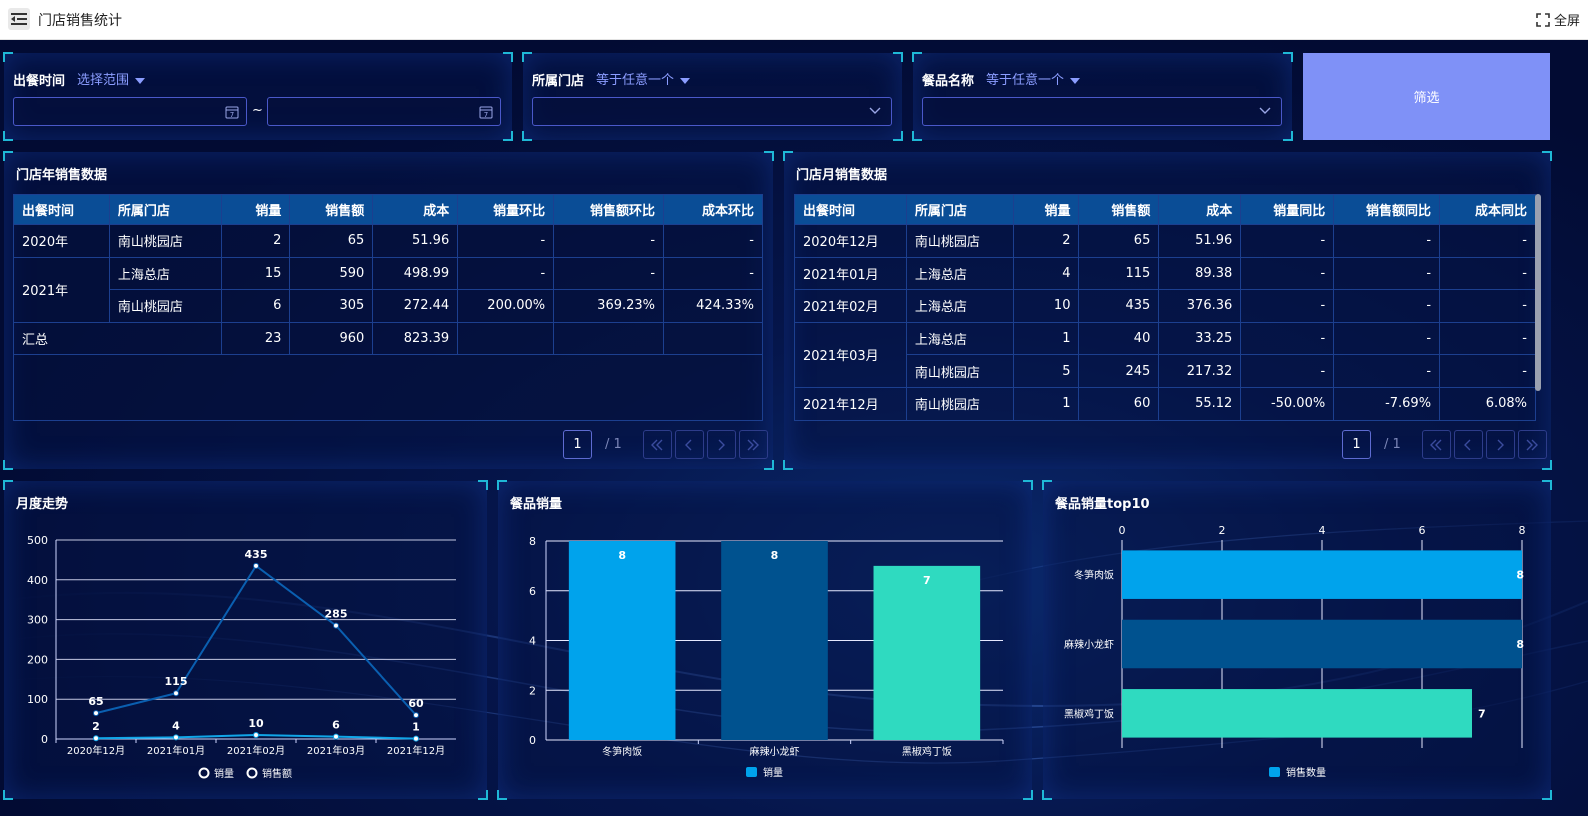 The width and height of the screenshot is (1588, 816). I want to click on cell: 51.96, so click(1200, 241).